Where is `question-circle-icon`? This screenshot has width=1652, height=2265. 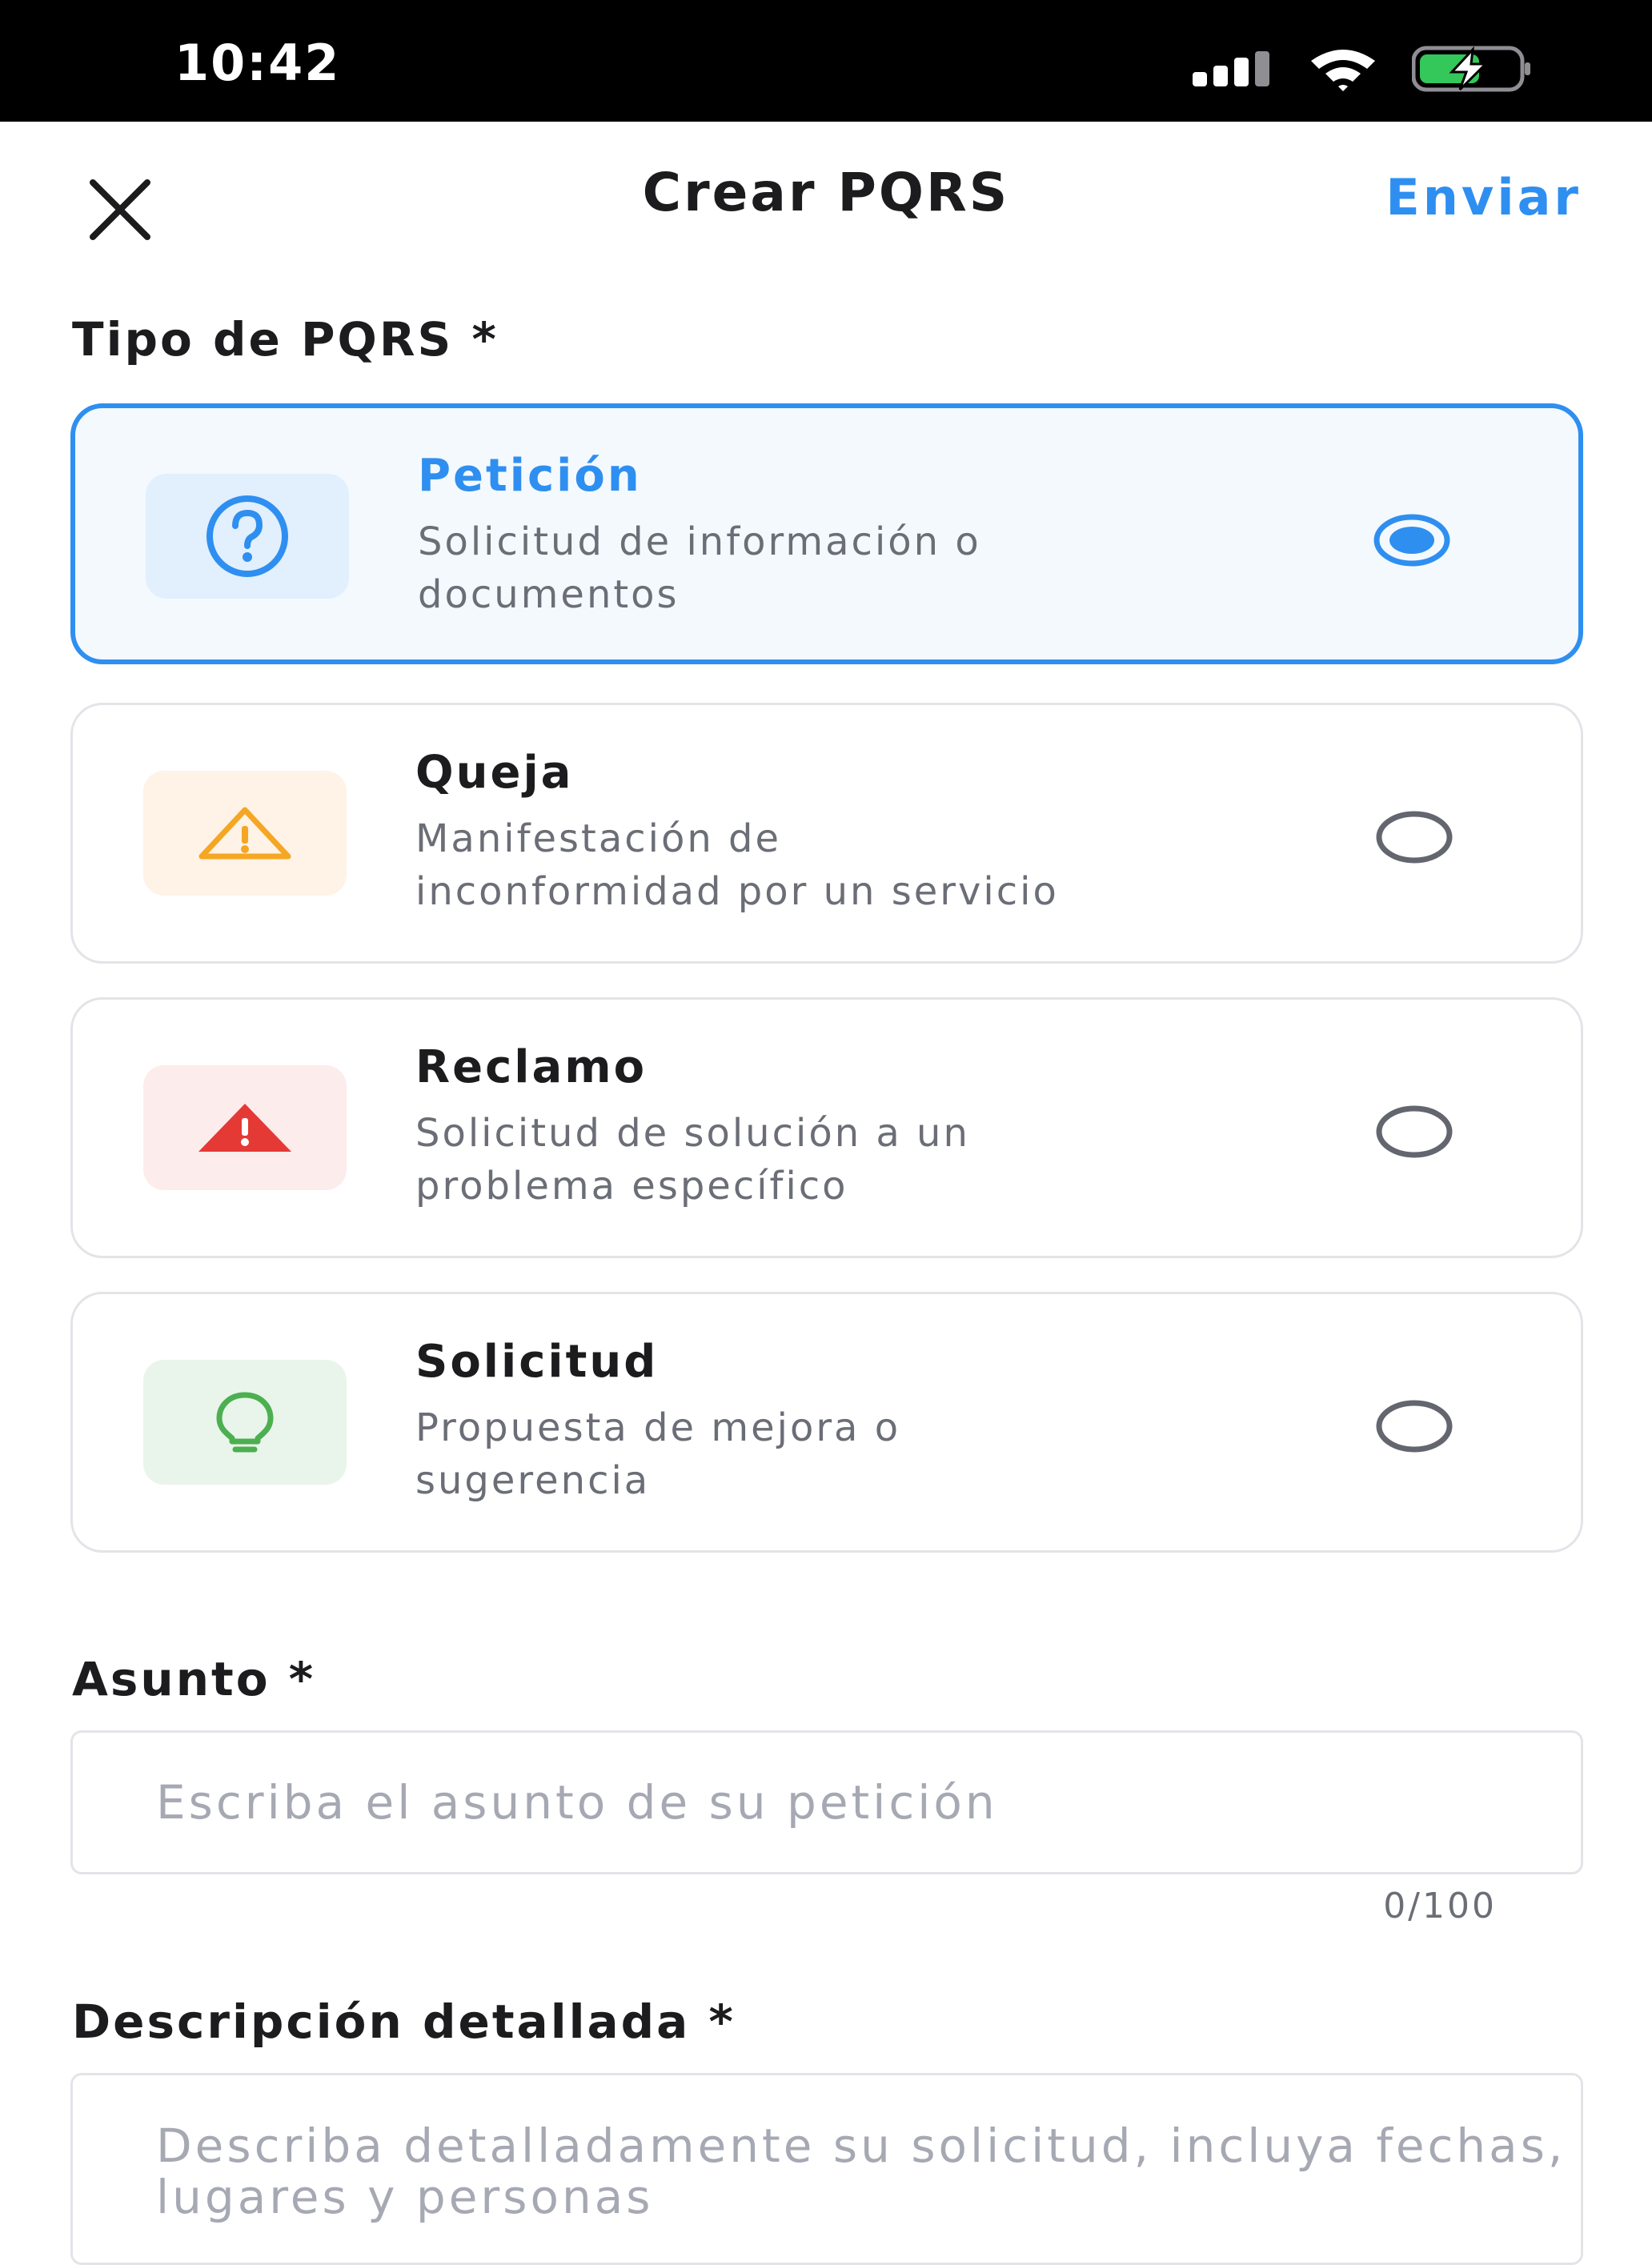 question-circle-icon is located at coordinates (247, 536).